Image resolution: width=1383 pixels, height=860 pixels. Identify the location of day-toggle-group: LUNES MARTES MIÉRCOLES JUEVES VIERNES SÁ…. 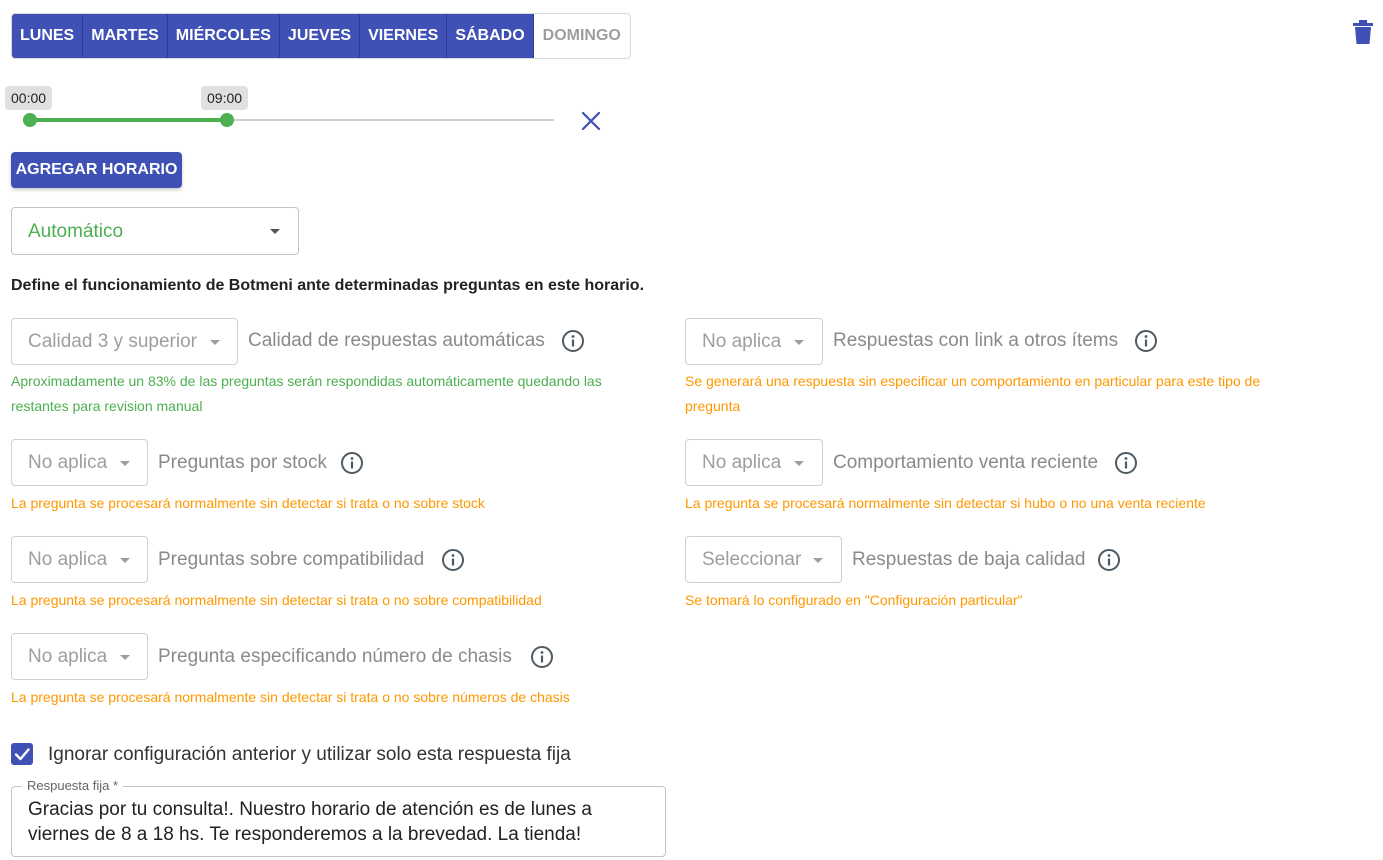
(321, 36).